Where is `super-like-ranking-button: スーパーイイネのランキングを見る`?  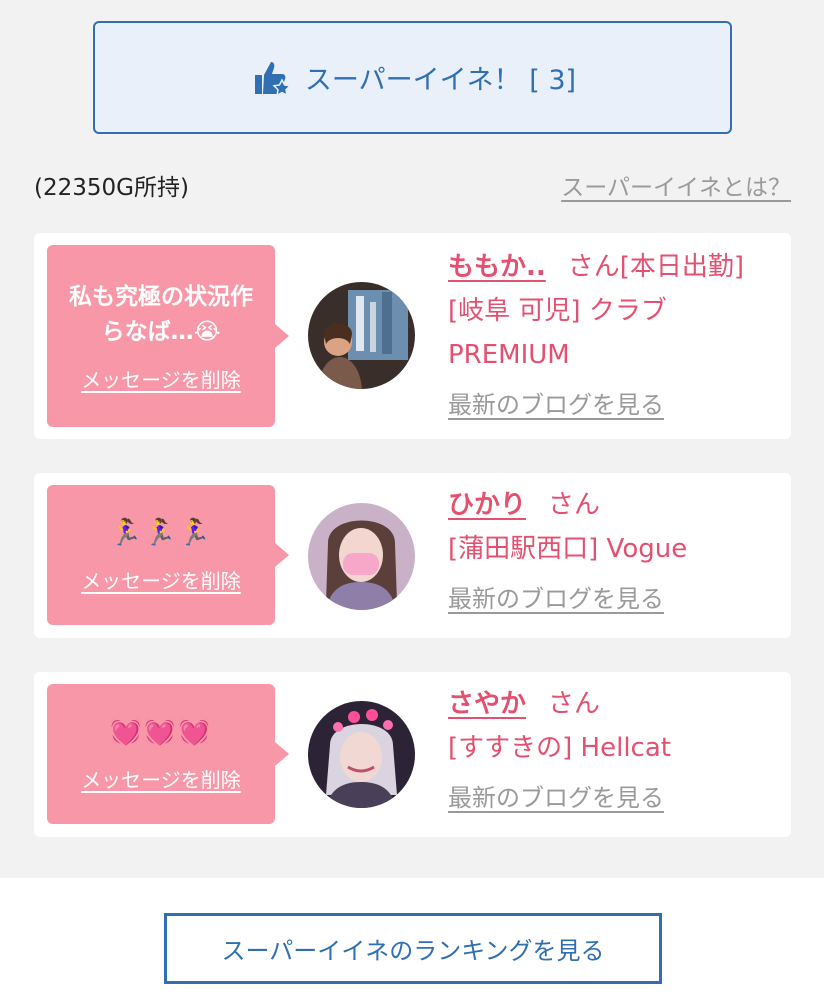 super-like-ranking-button: スーパーイイネのランキングを見る is located at coordinates (413, 948).